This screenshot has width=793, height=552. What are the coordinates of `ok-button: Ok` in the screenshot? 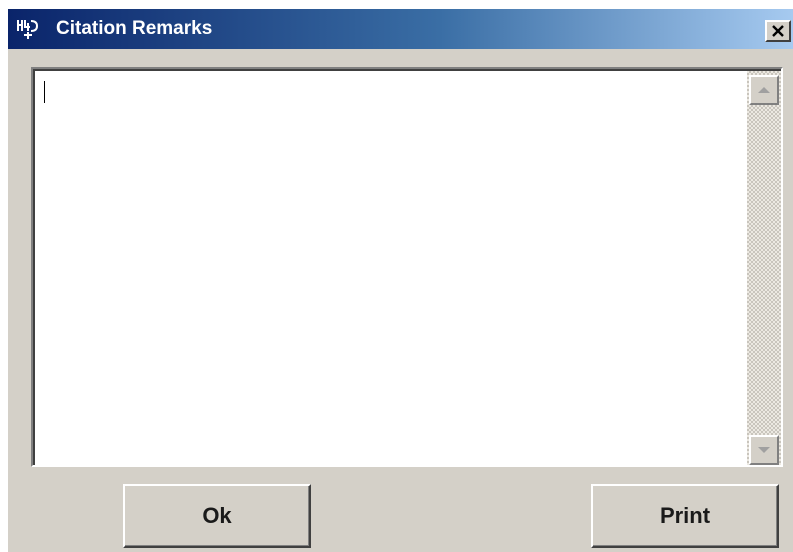 It's located at (217, 516).